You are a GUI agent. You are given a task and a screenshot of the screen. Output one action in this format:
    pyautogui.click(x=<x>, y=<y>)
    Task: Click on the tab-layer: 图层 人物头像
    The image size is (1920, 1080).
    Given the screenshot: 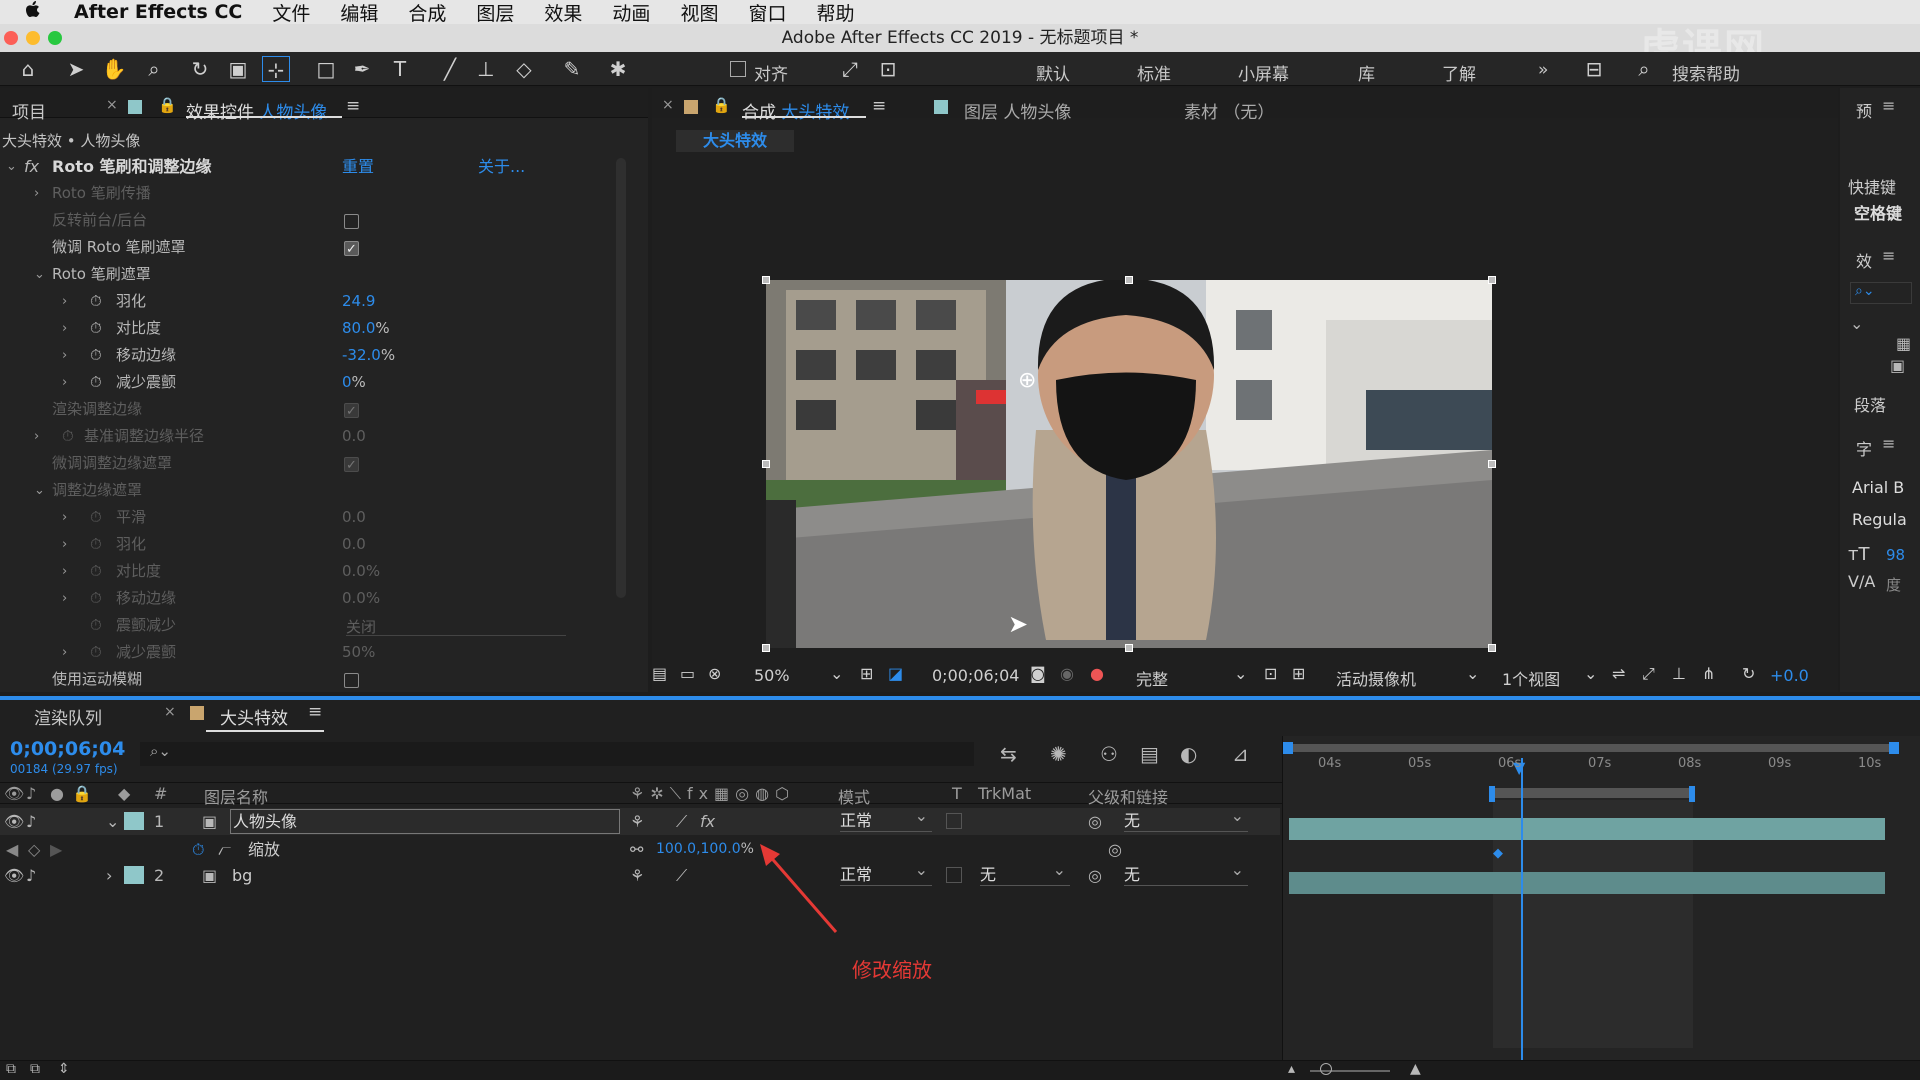 What is the action you would take?
    pyautogui.click(x=1017, y=110)
    